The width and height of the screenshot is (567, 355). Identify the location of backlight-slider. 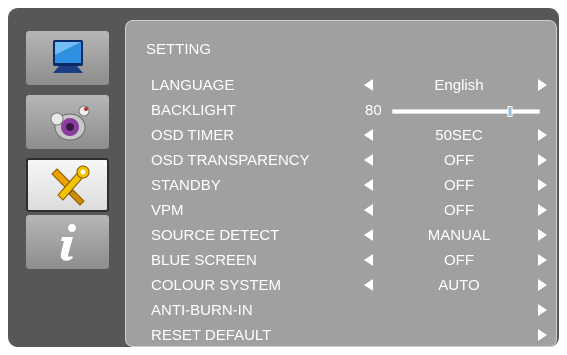
(466, 111).